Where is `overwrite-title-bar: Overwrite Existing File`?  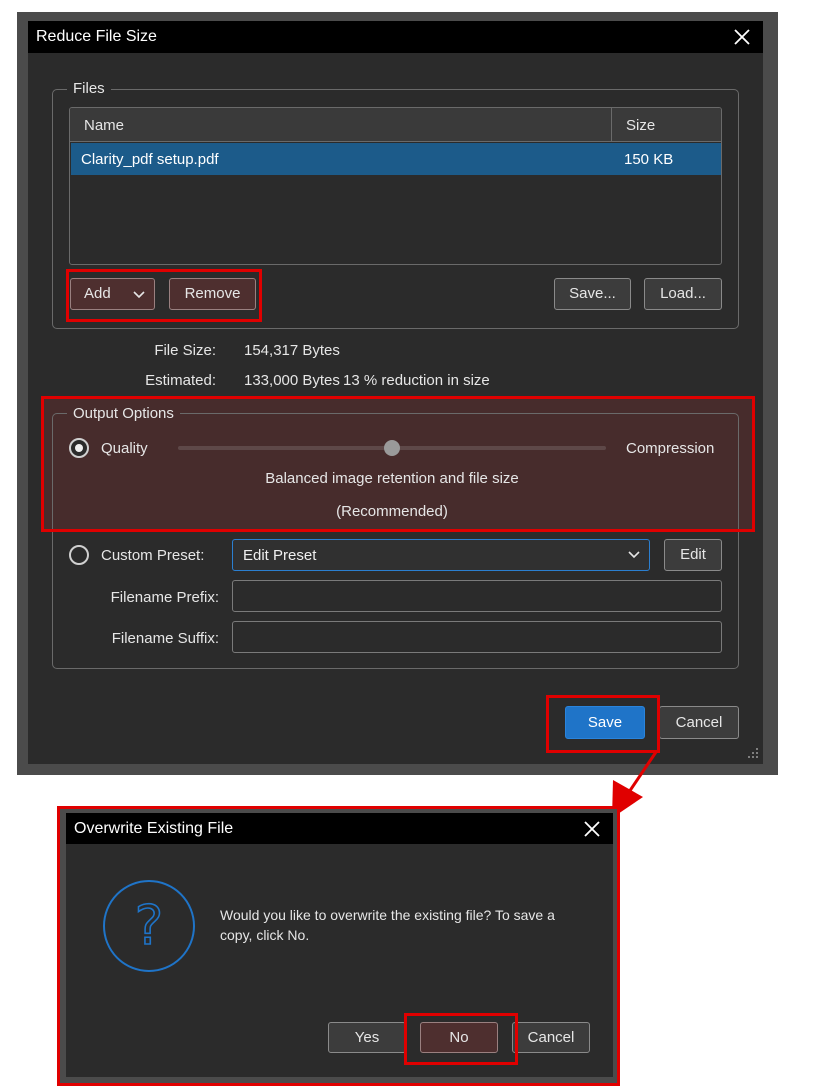 overwrite-title-bar: Overwrite Existing File is located at coordinates (339, 828).